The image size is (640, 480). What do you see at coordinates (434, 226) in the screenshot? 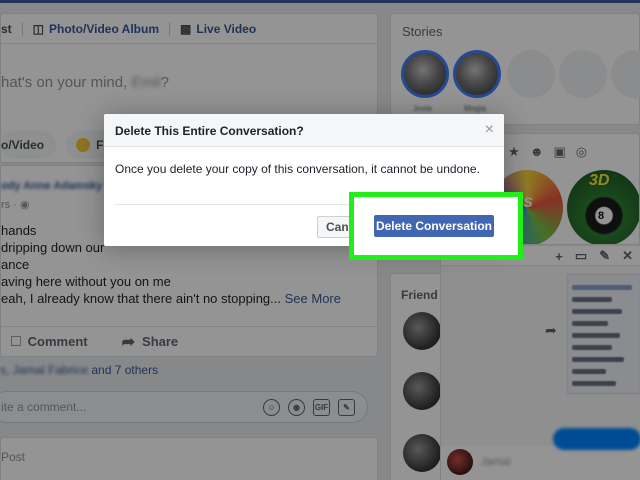
I see `delete-conversation-button: Delete Conversation` at bounding box center [434, 226].